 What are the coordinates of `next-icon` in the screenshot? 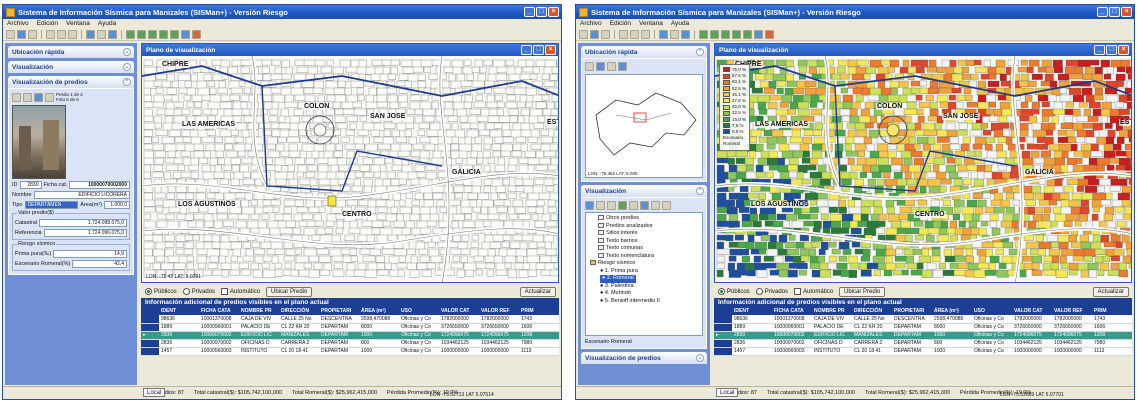 It's located at (38, 97).